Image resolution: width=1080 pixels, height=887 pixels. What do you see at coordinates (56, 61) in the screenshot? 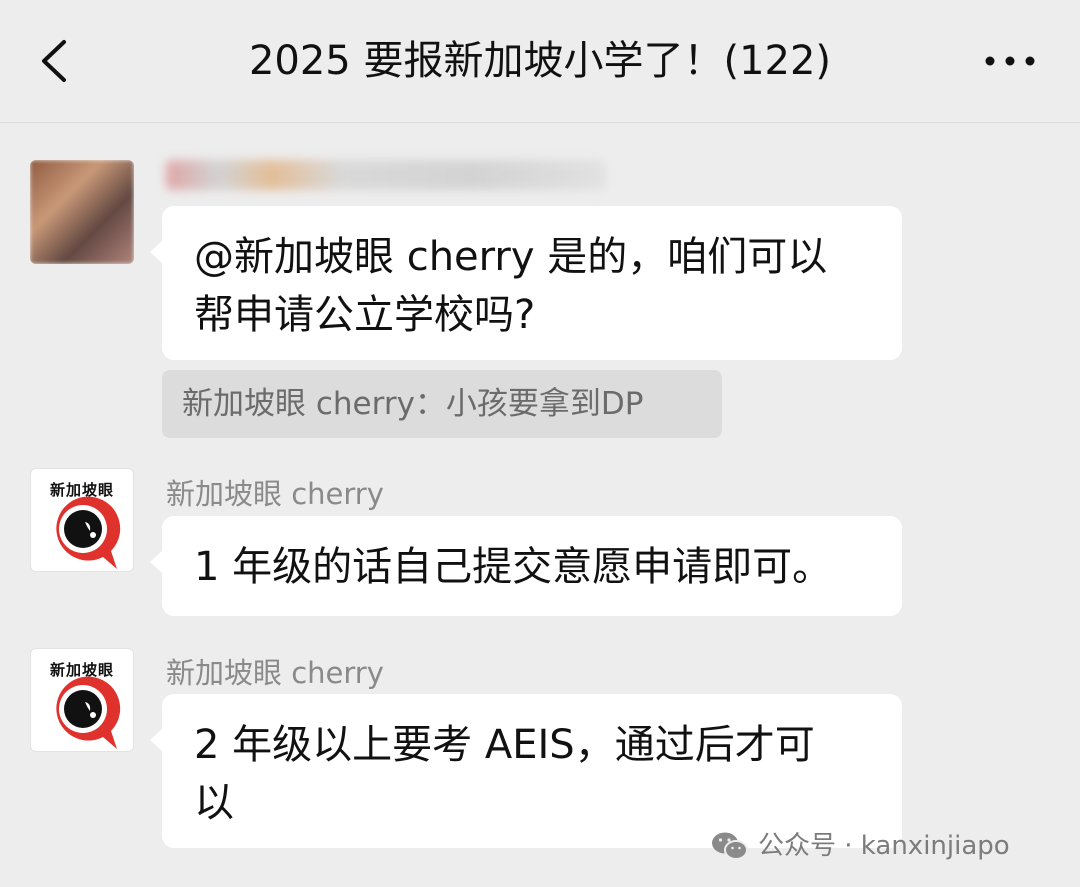
I see `back-chevron-icon` at bounding box center [56, 61].